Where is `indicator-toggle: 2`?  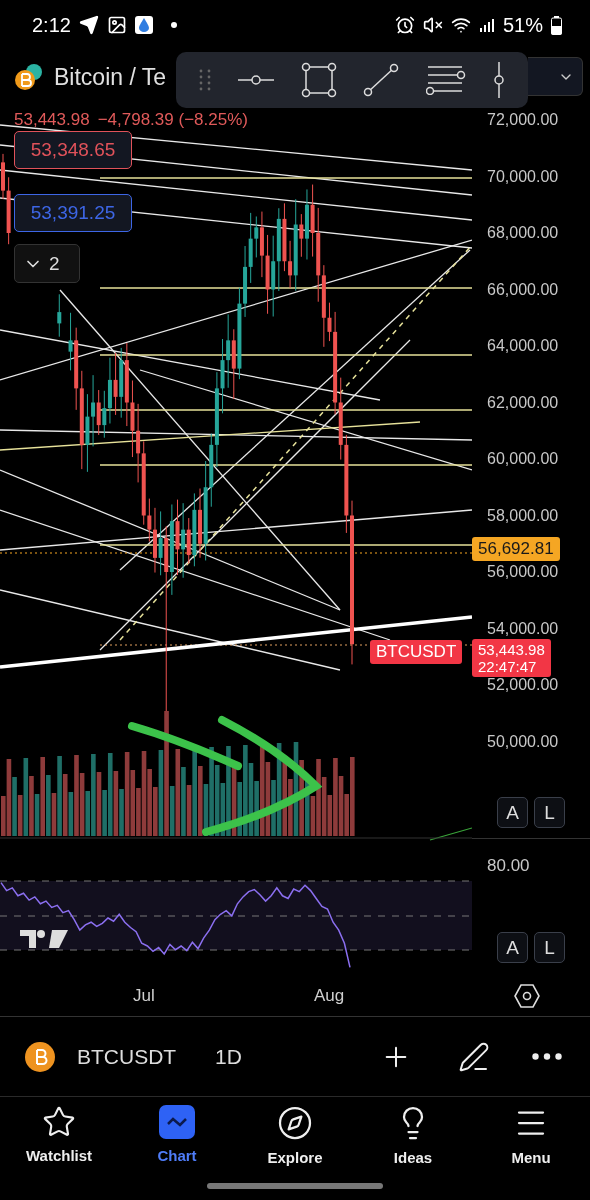 indicator-toggle: 2 is located at coordinates (47, 263).